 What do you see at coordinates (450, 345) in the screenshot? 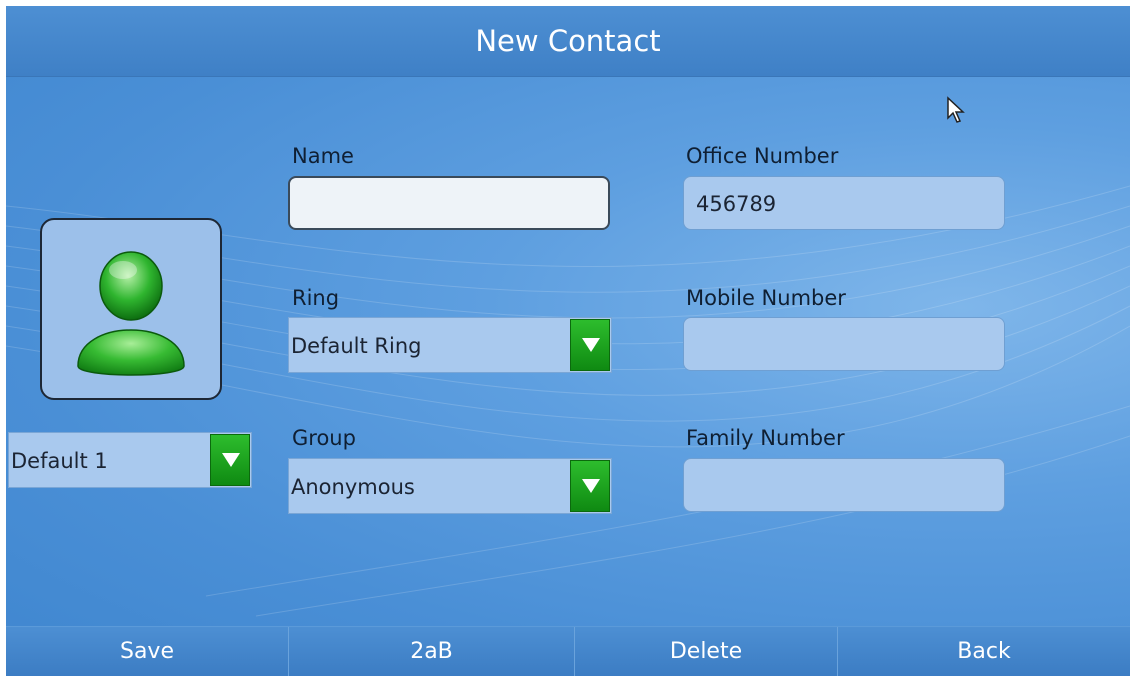
I see `ring-select: Default Ring` at bounding box center [450, 345].